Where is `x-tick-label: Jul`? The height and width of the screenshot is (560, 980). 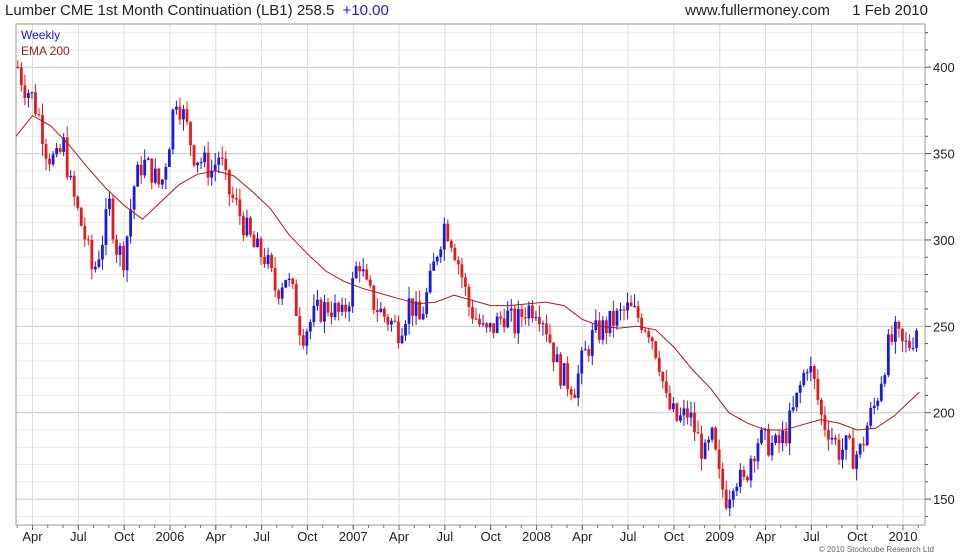 x-tick-label: Jul is located at coordinates (811, 536).